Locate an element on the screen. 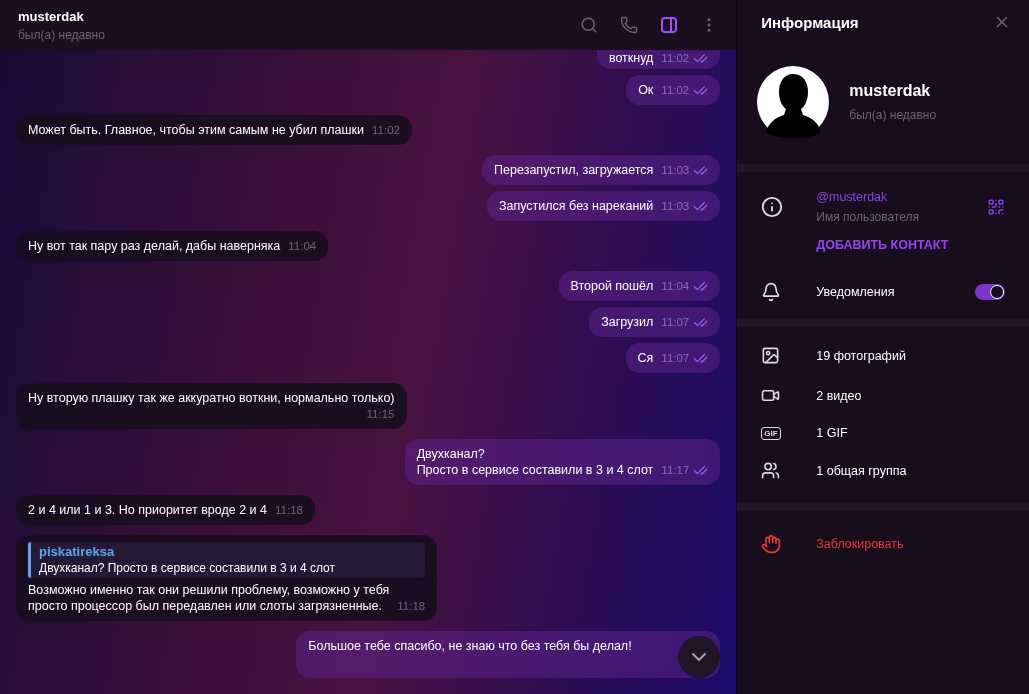 This screenshot has width=1029, height=694. qr-code-icon is located at coordinates (996, 207).